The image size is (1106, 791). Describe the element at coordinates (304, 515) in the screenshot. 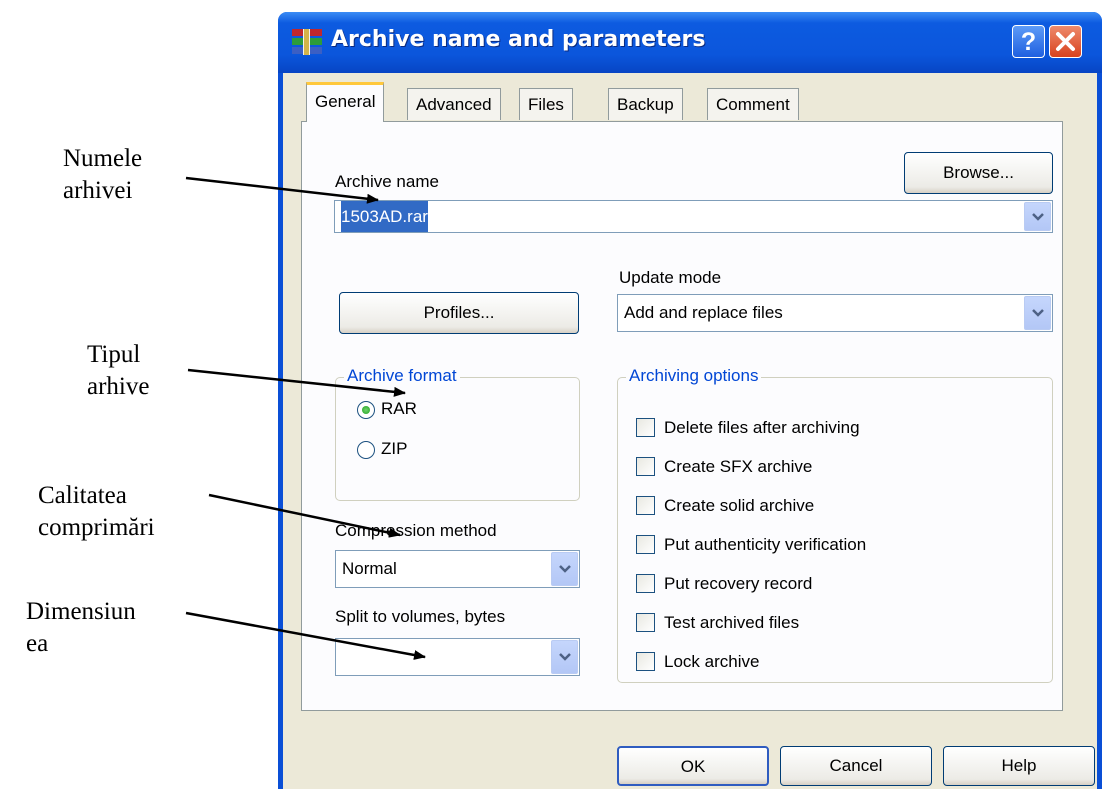

I see `arrow-compression` at that location.